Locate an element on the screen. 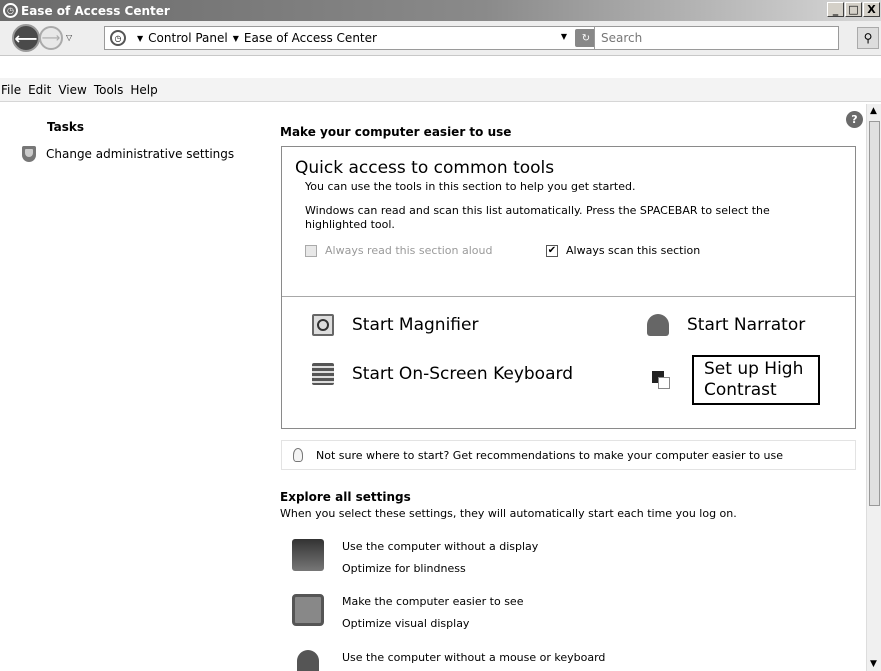 This screenshot has width=881, height=671. breadcrumb-control-panel: Control Panel is located at coordinates (188, 38).